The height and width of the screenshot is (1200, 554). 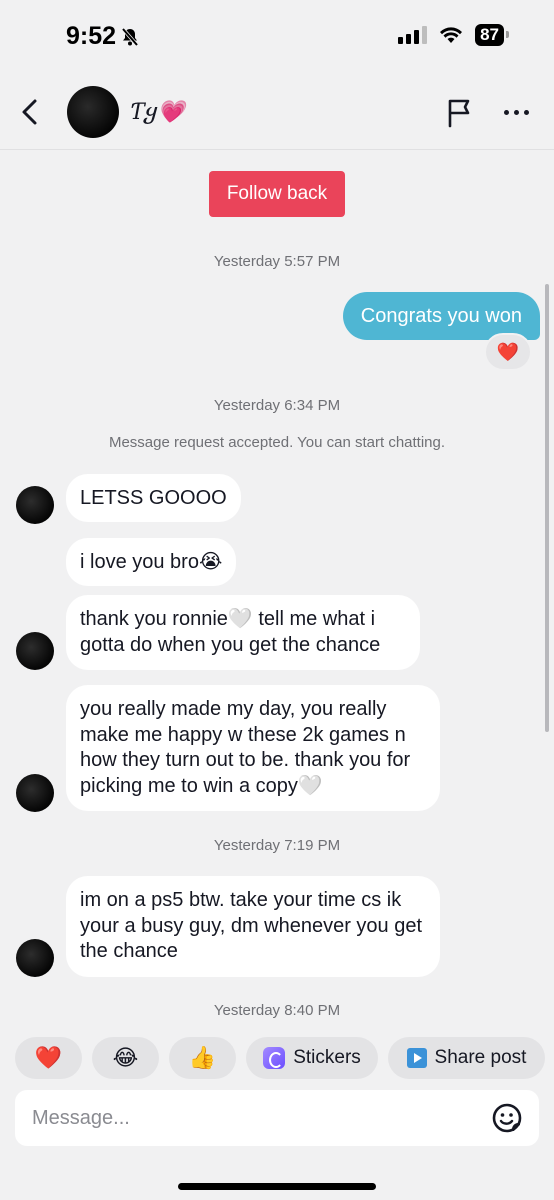 I want to click on sticker-icon, so click(x=274, y=1058).